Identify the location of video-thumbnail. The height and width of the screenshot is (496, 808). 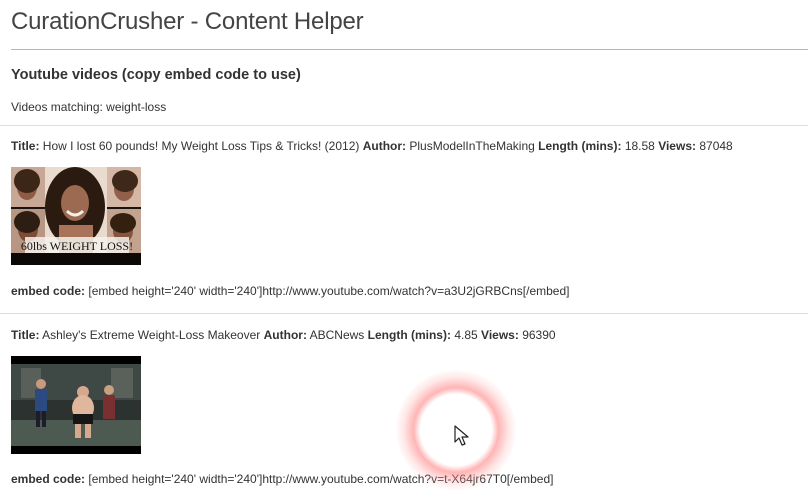
(76, 405).